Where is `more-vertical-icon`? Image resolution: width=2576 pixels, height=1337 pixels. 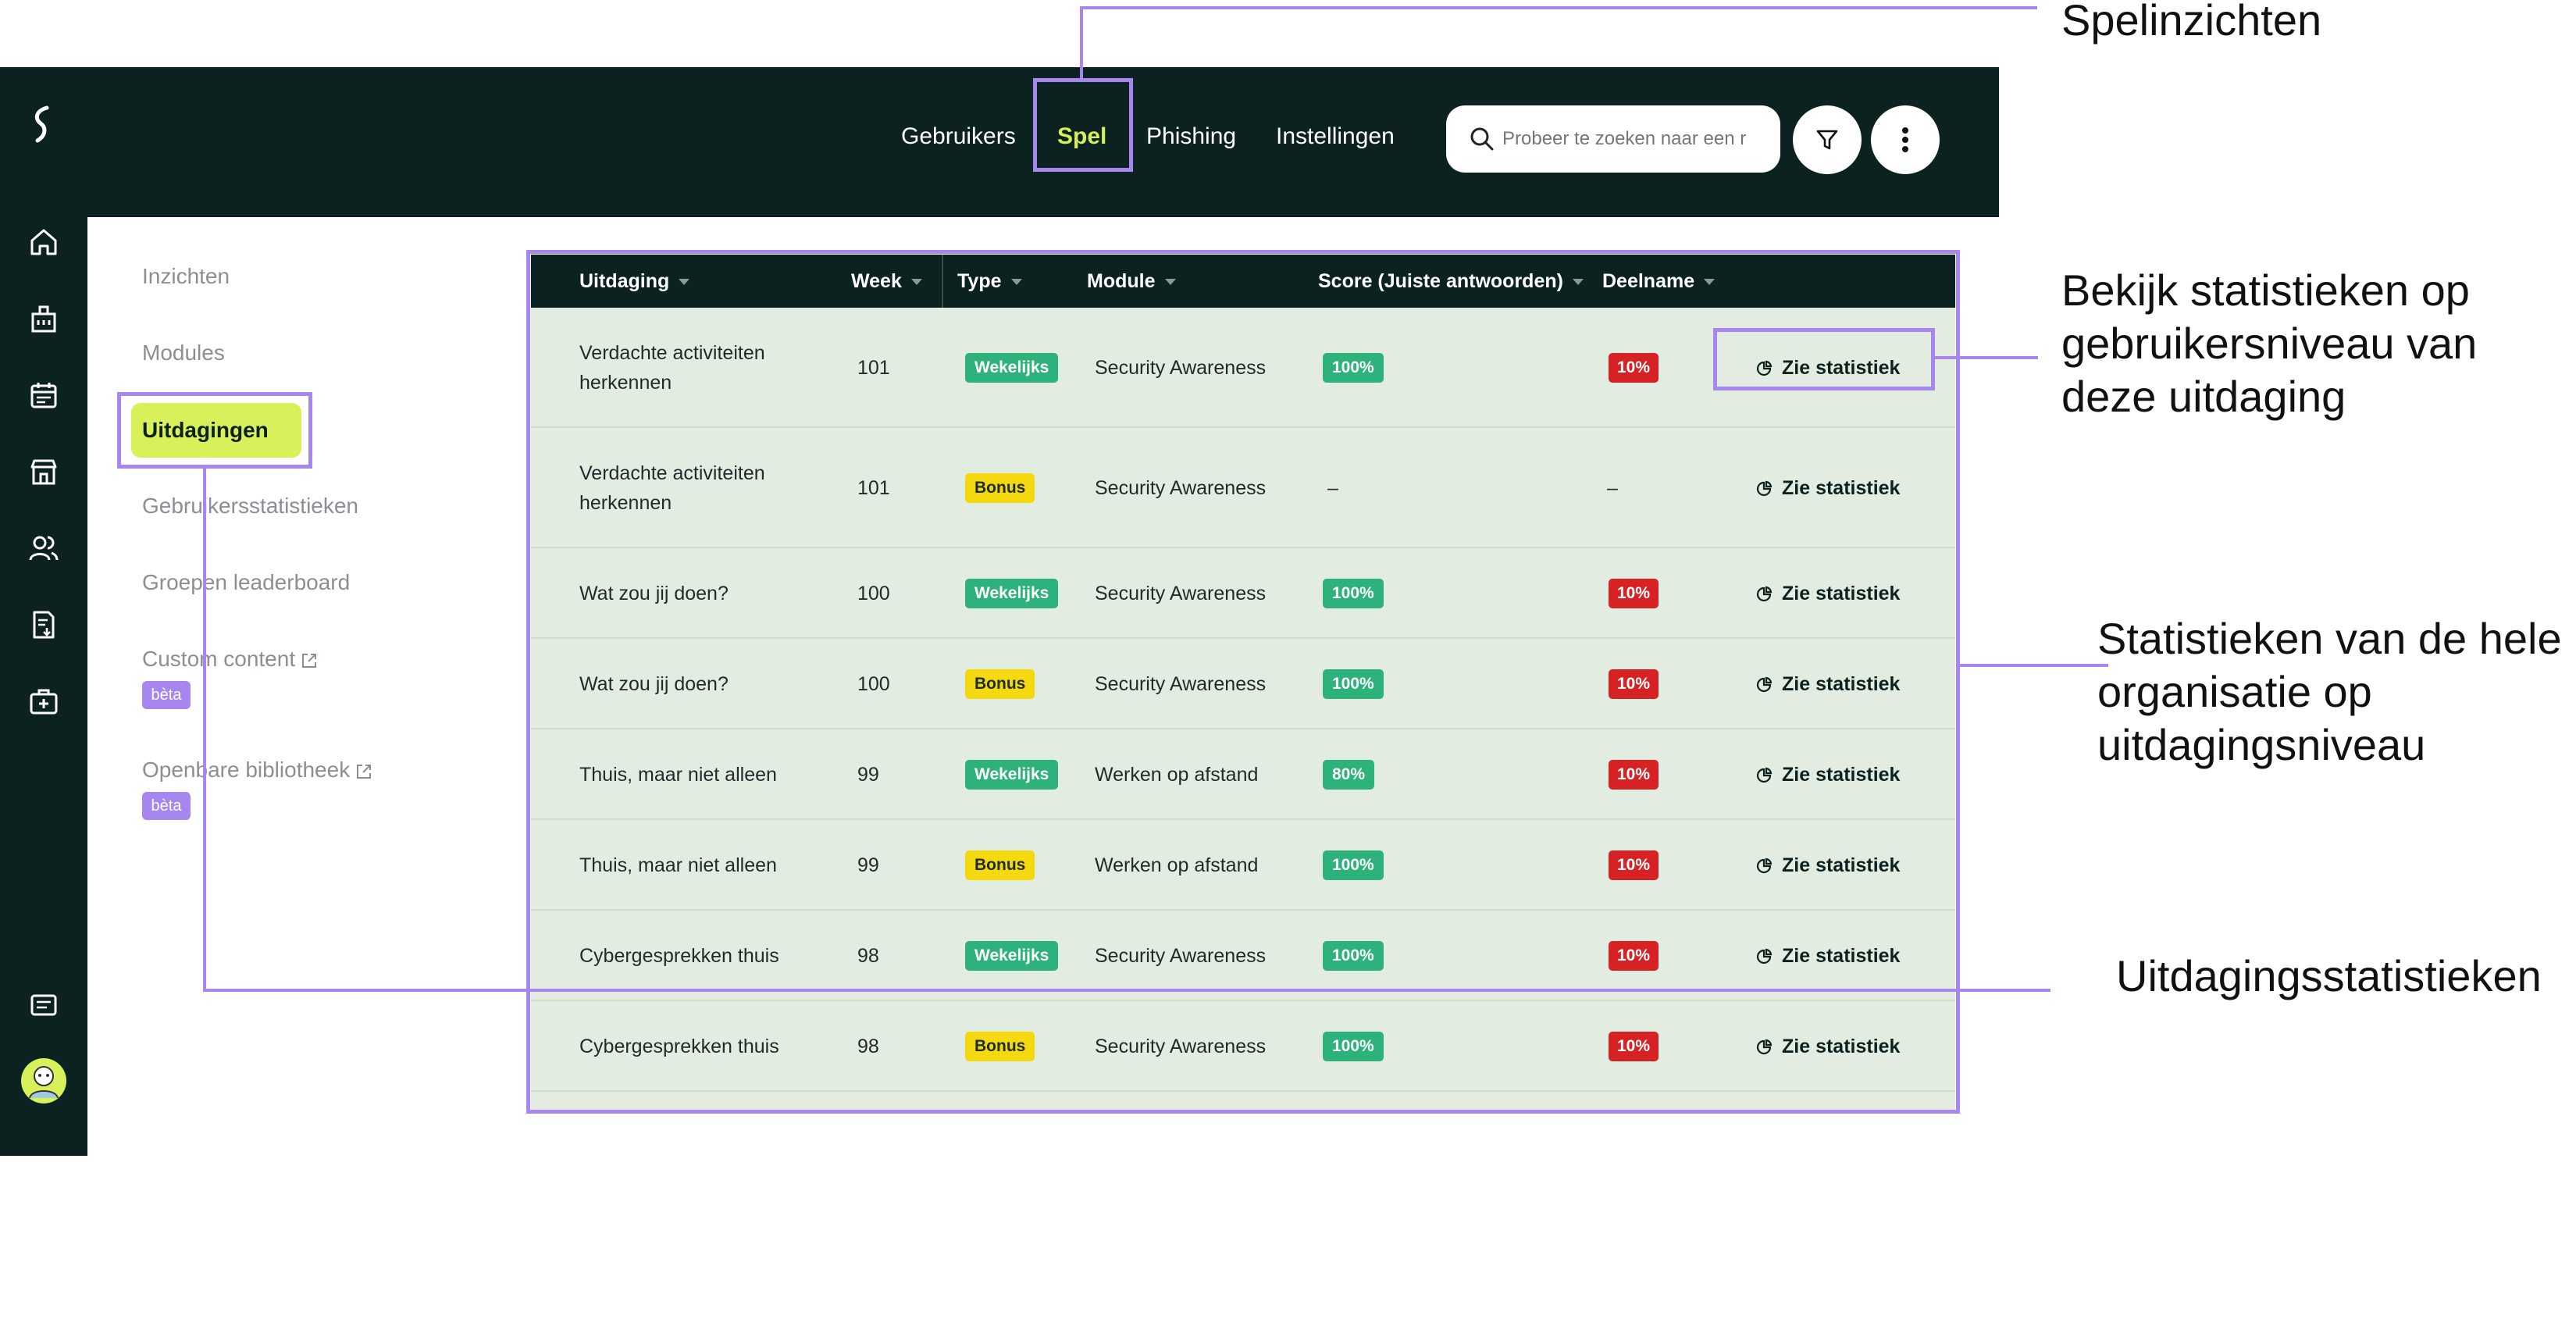
more-vertical-icon is located at coordinates (1905, 139).